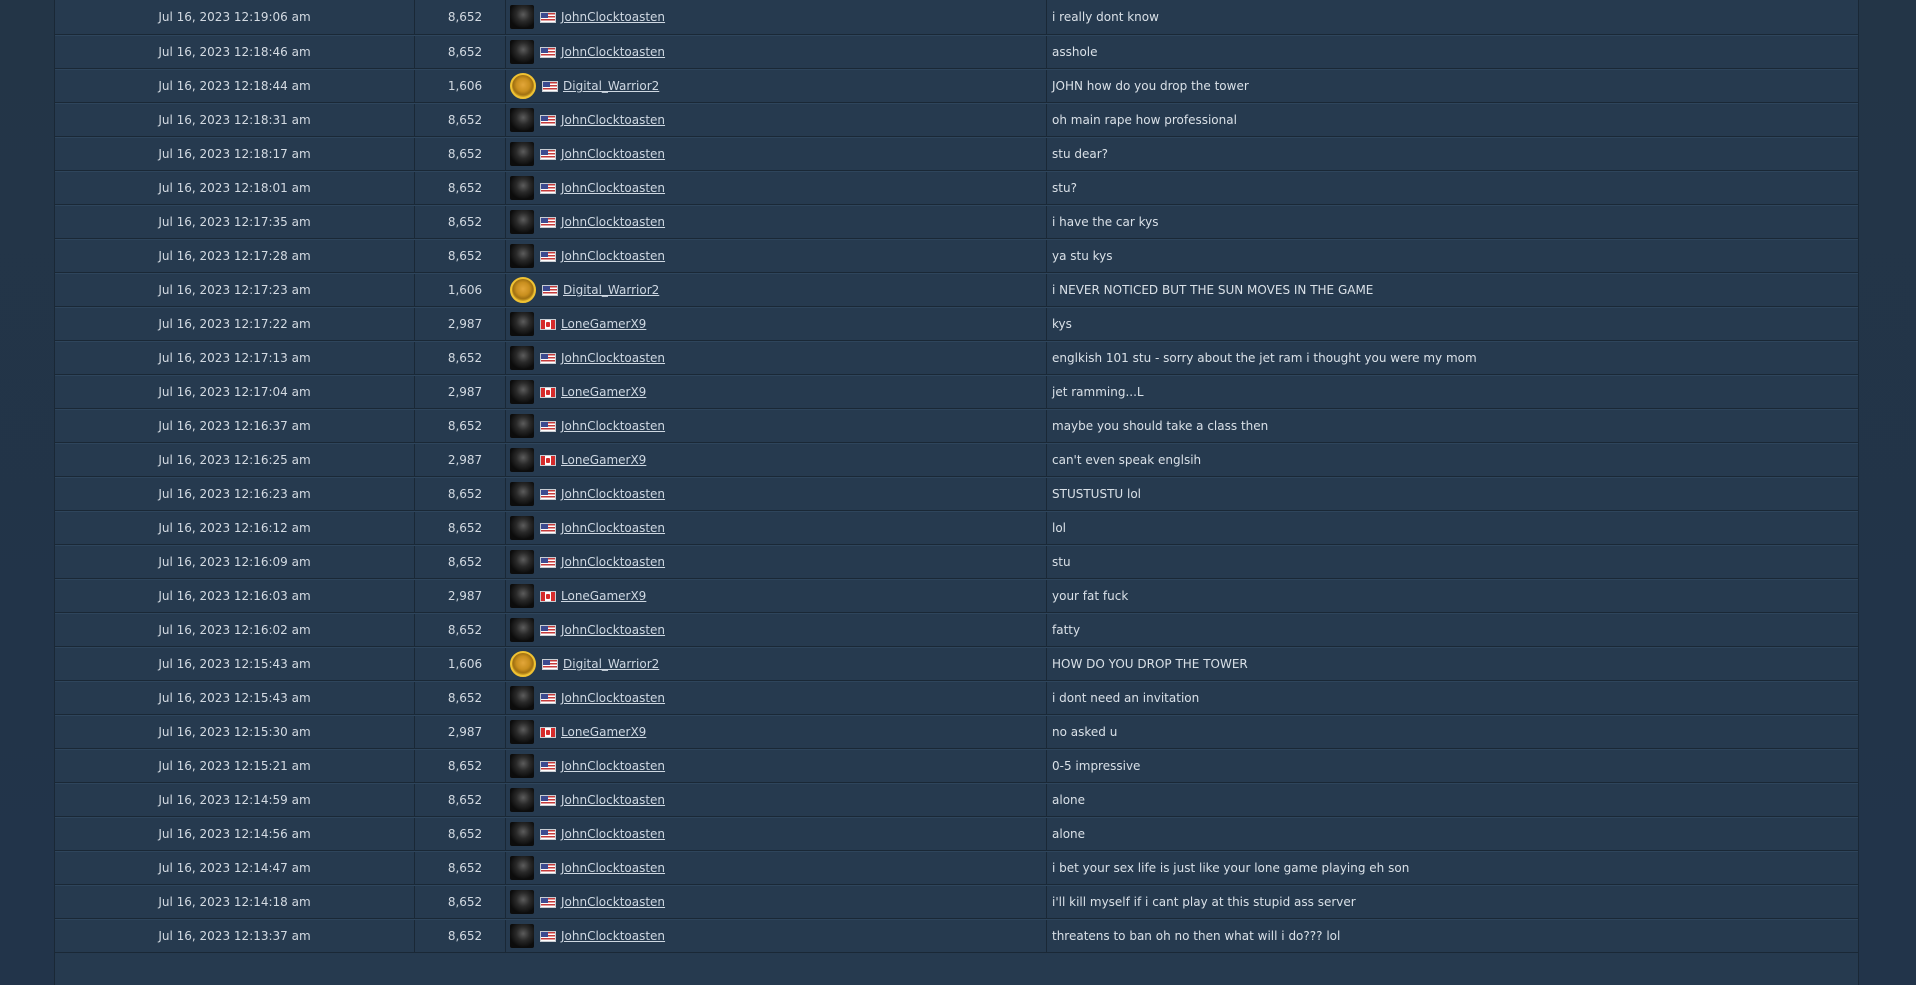 The image size is (1916, 985). What do you see at coordinates (1452, 17) in the screenshot?
I see `chat-message-cell: i really dont know` at bounding box center [1452, 17].